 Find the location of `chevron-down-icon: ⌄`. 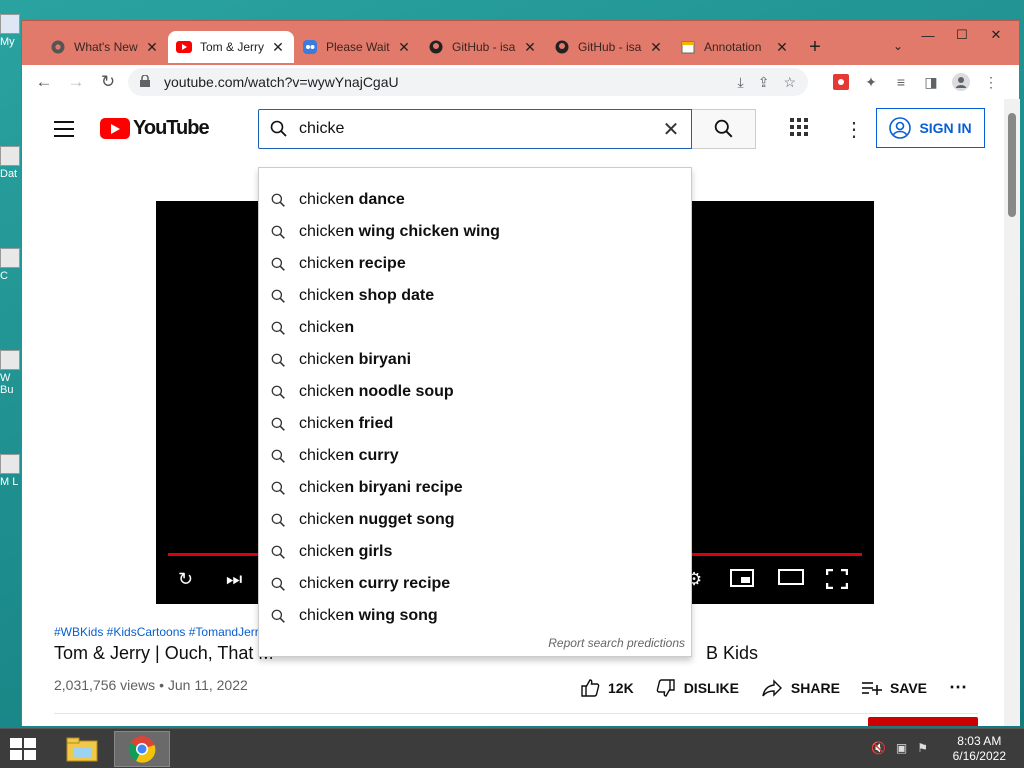

chevron-down-icon: ⌄ is located at coordinates (898, 46).